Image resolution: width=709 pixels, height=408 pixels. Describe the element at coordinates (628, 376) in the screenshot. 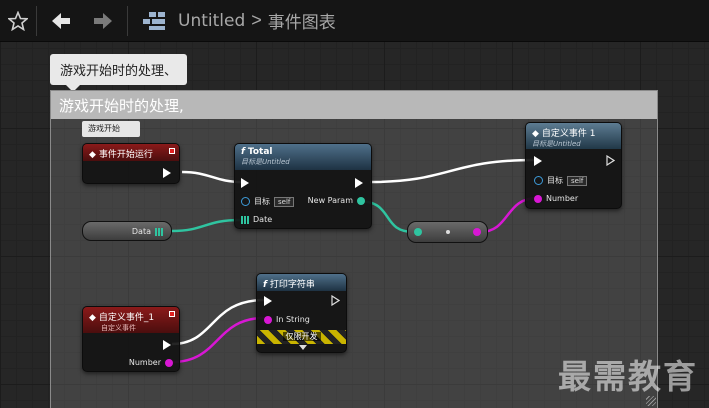

I see `watermark-logo: 最需教育` at that location.